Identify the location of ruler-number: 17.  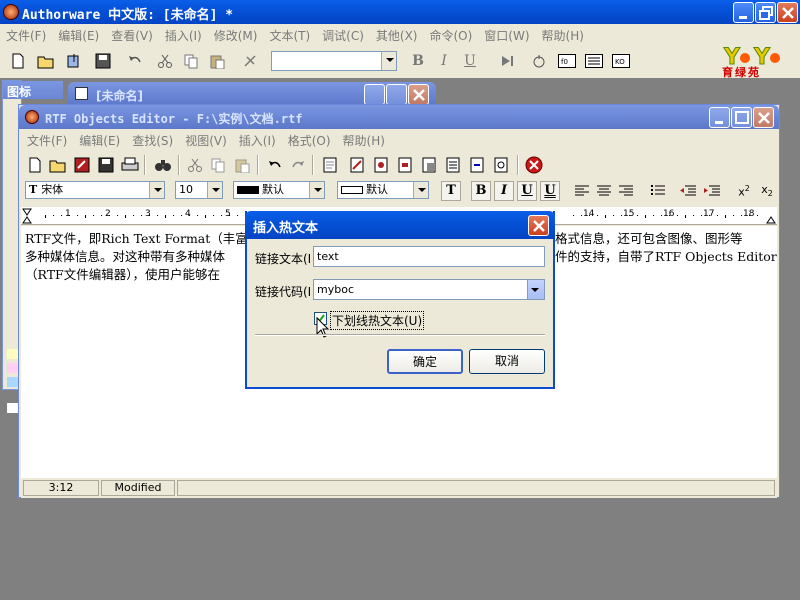
(709, 214).